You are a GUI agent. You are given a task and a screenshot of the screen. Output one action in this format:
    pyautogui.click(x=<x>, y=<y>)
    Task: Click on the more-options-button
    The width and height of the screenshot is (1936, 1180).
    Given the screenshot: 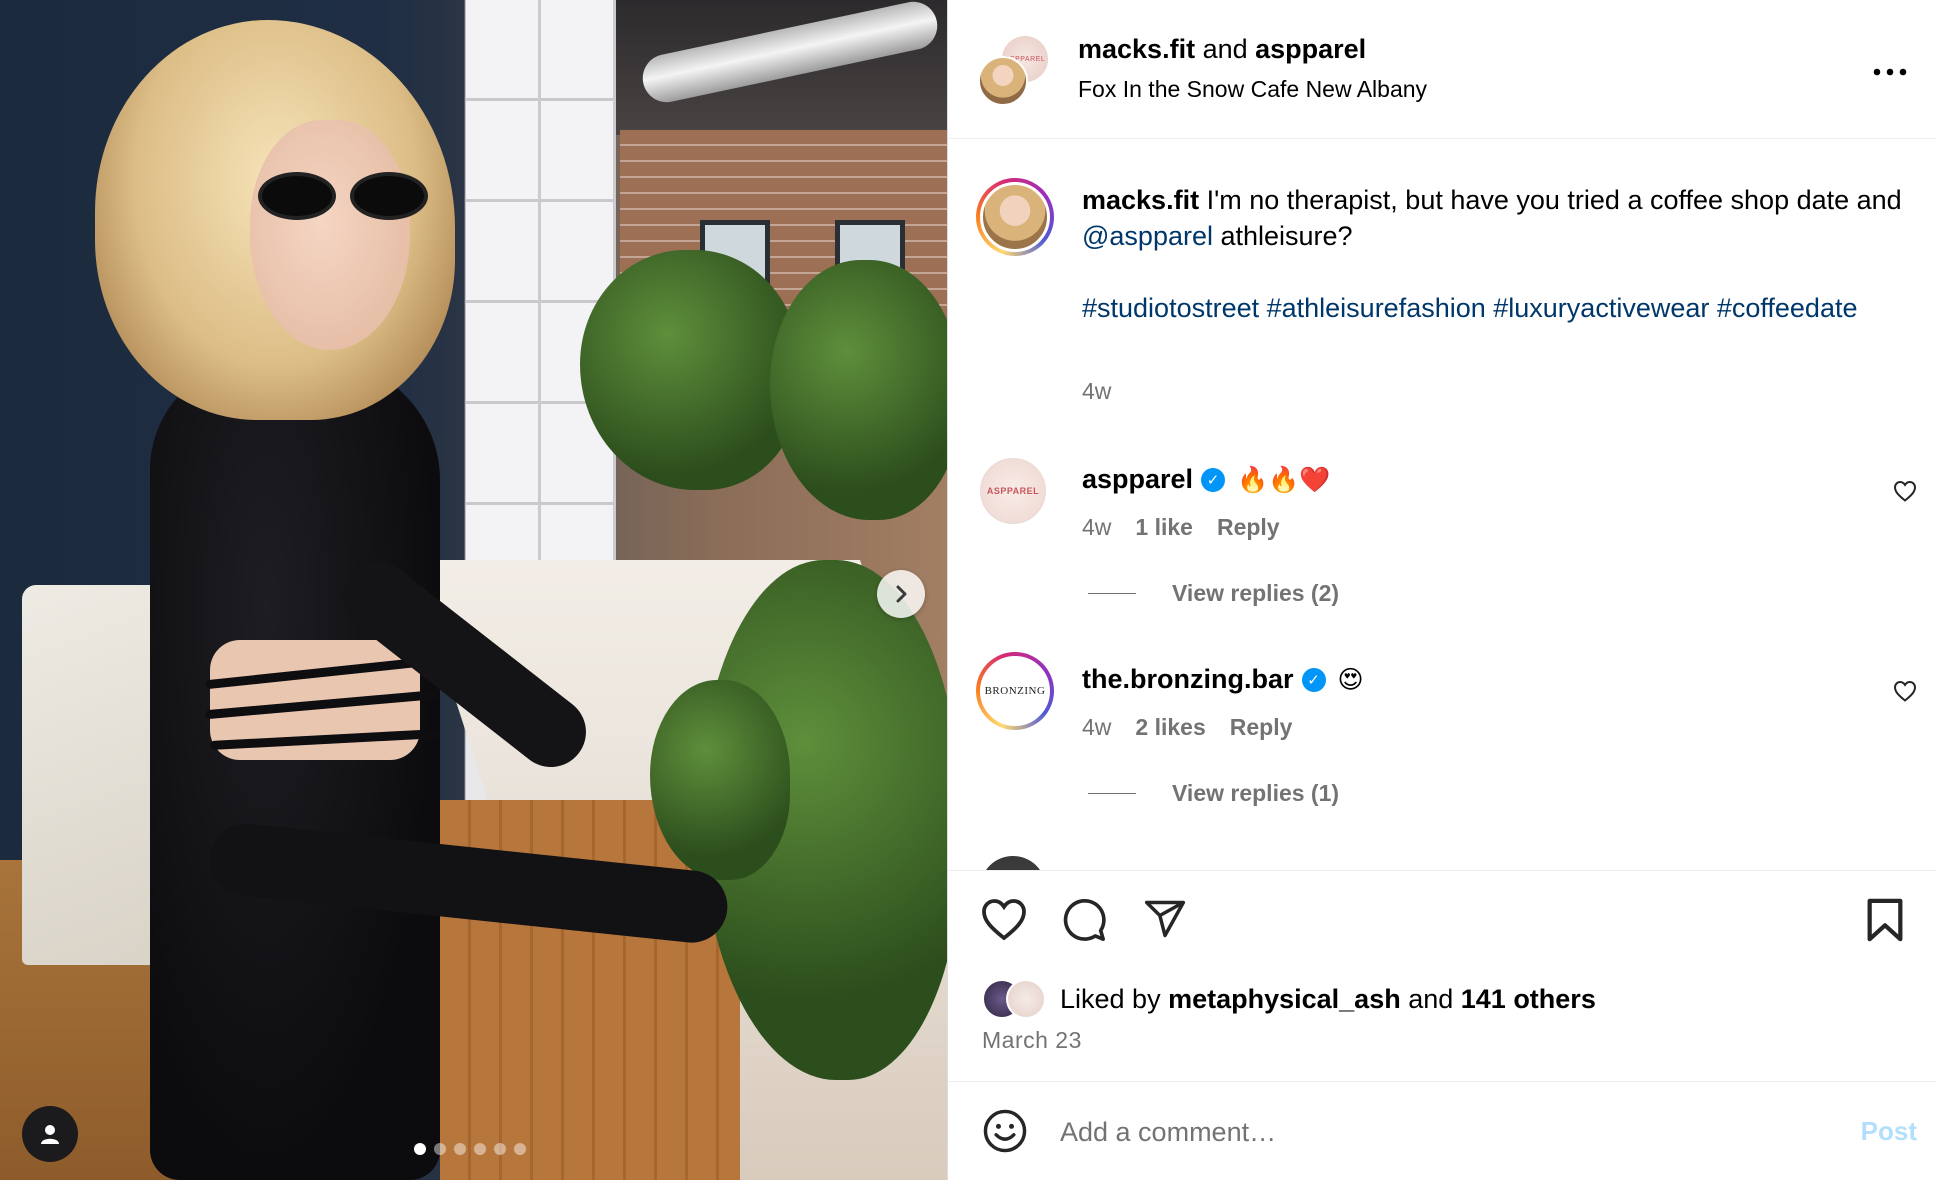 What is the action you would take?
    pyautogui.click(x=1890, y=67)
    